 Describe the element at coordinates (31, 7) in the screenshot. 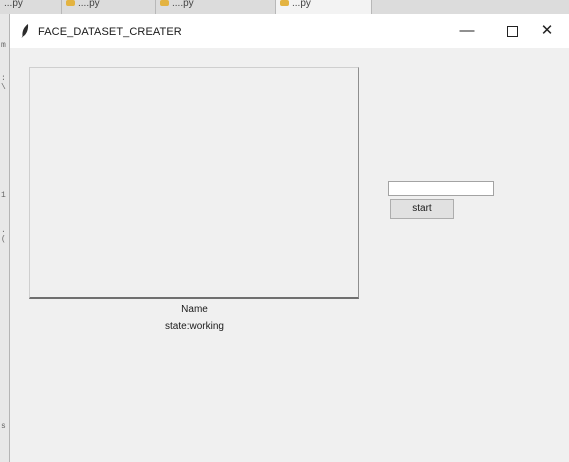

I see `editor-tab-1: ...py` at that location.